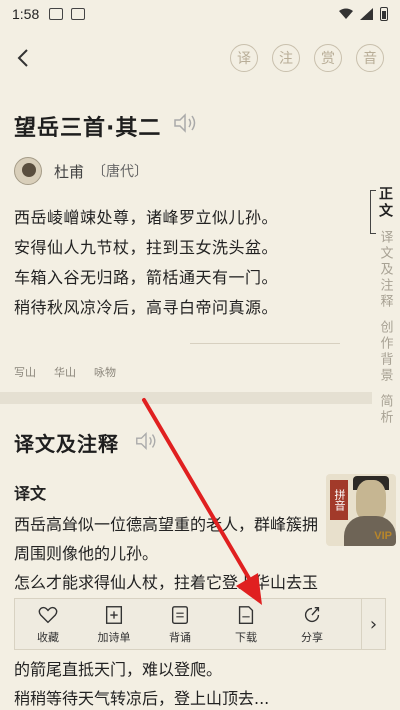 The image size is (400, 710). What do you see at coordinates (146, 277) in the screenshot?
I see `poem-line: 车箱入谷无归路，箭栝通天有一门。` at bounding box center [146, 277].